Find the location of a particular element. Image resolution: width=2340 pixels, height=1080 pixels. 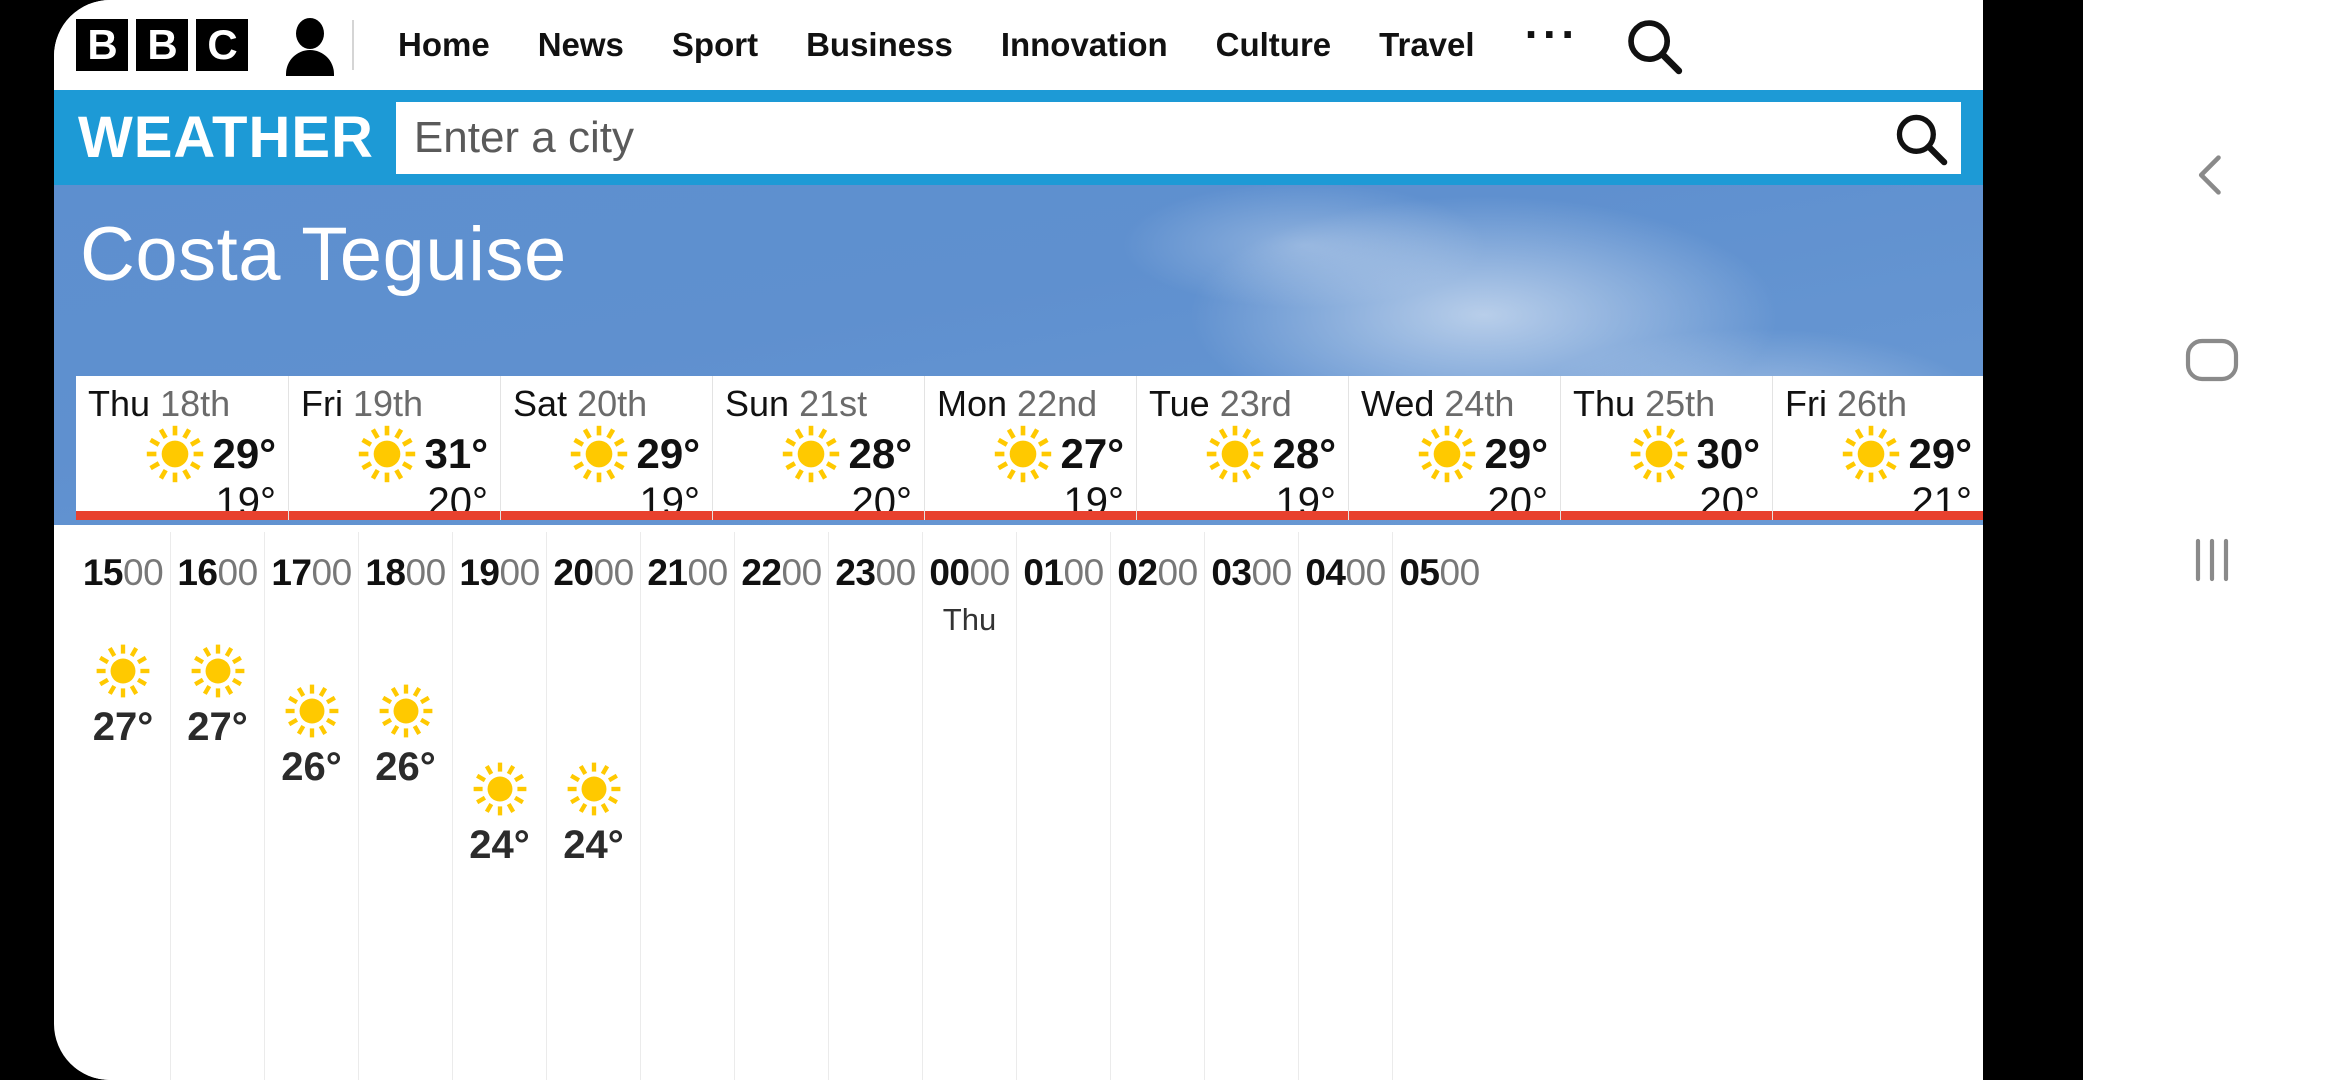

hourly-forecast-card: 2300 is located at coordinates (875, 806).